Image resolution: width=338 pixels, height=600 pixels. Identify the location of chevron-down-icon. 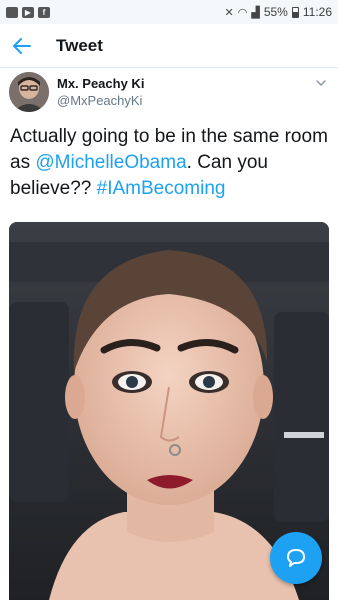
(321, 83).